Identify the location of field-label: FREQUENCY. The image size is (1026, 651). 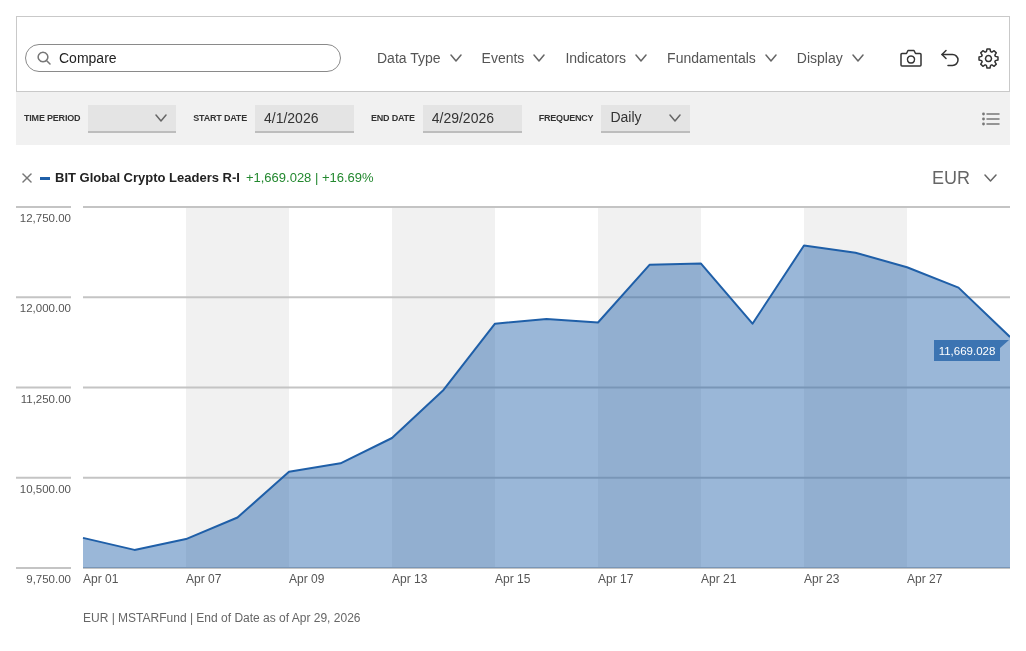
(566, 118).